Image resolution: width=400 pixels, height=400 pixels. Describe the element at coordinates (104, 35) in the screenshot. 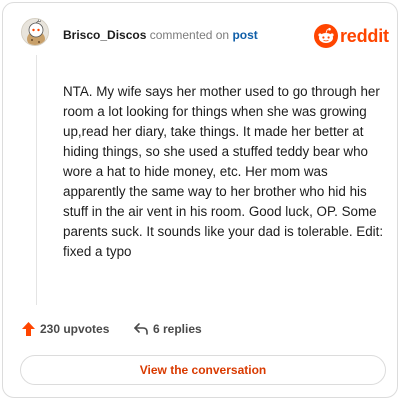

I see `author-name: Brisco_Discos` at that location.